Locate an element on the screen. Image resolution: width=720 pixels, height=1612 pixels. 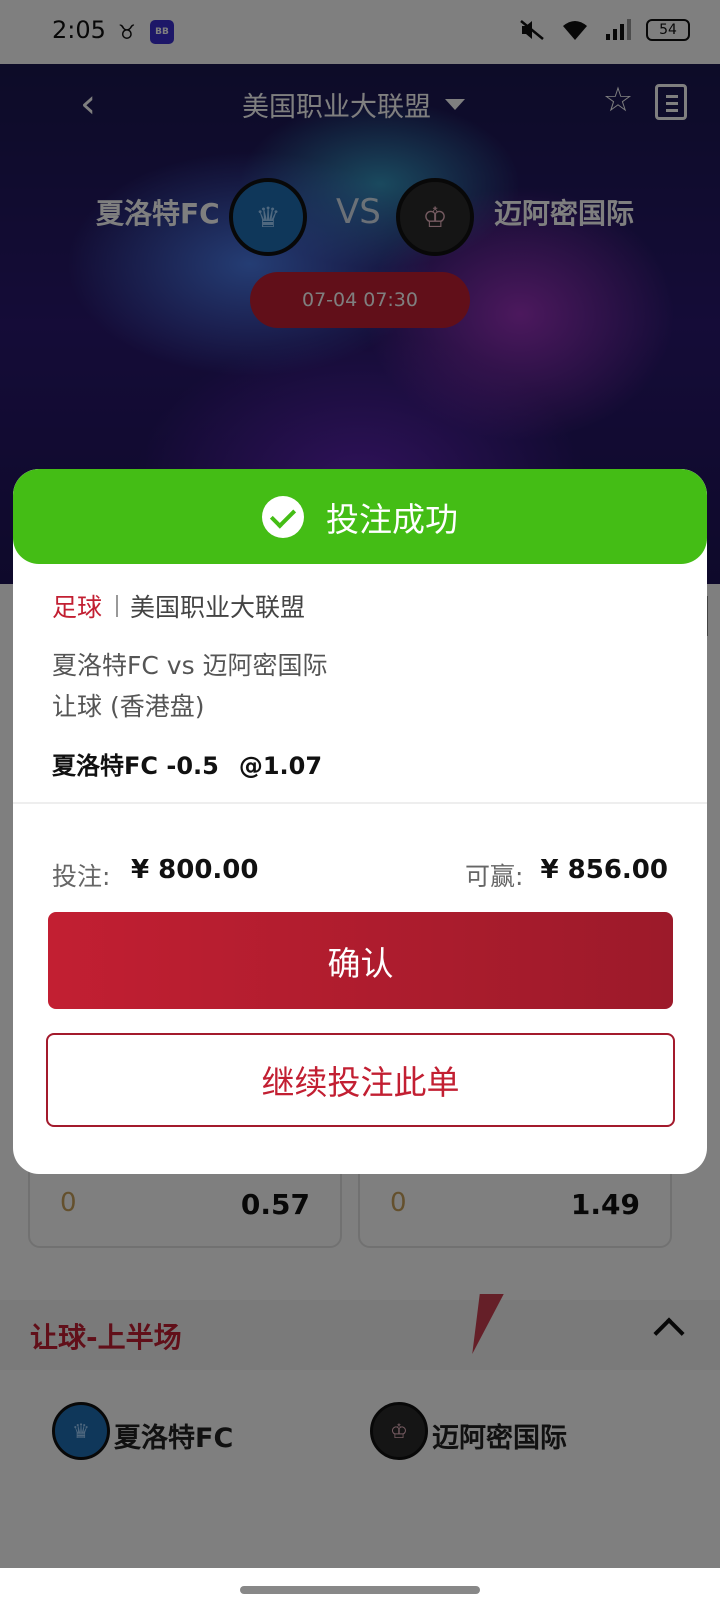
dialog-header: 投注成功 is located at coordinates (360, 516).